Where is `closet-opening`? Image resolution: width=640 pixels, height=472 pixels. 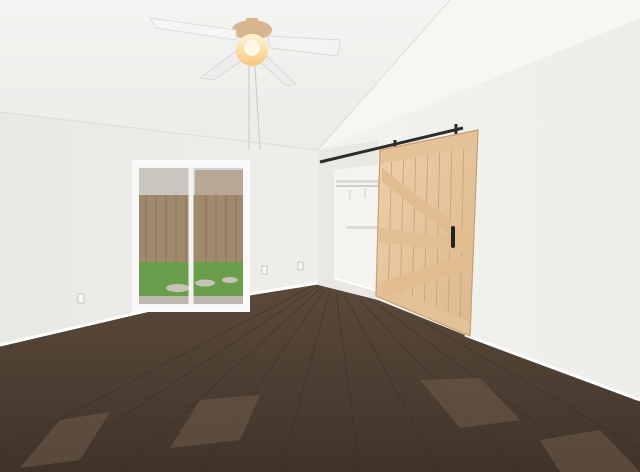
closet-opening is located at coordinates (350, 220).